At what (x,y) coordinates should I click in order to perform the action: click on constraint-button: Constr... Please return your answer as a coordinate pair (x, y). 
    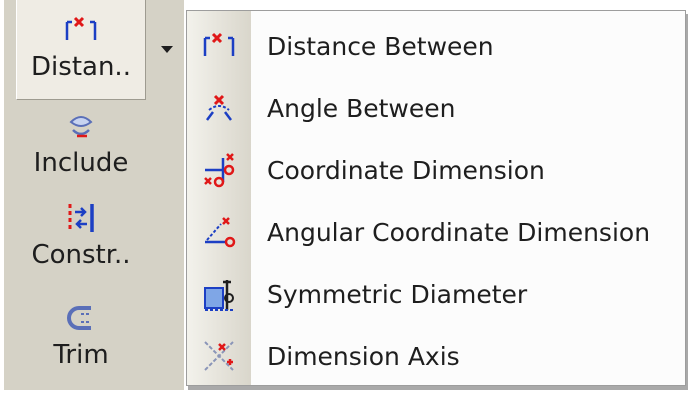
    Looking at the image, I should click on (81, 235).